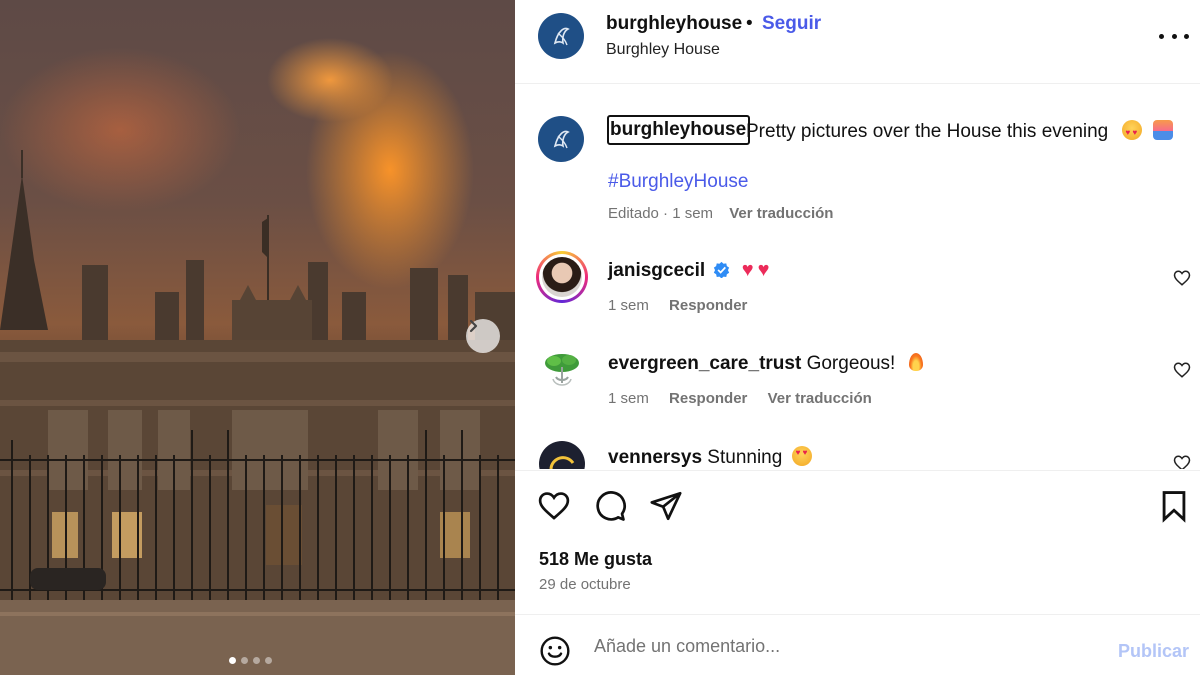  What do you see at coordinates (722, 270) in the screenshot?
I see `verified-badge-icon` at bounding box center [722, 270].